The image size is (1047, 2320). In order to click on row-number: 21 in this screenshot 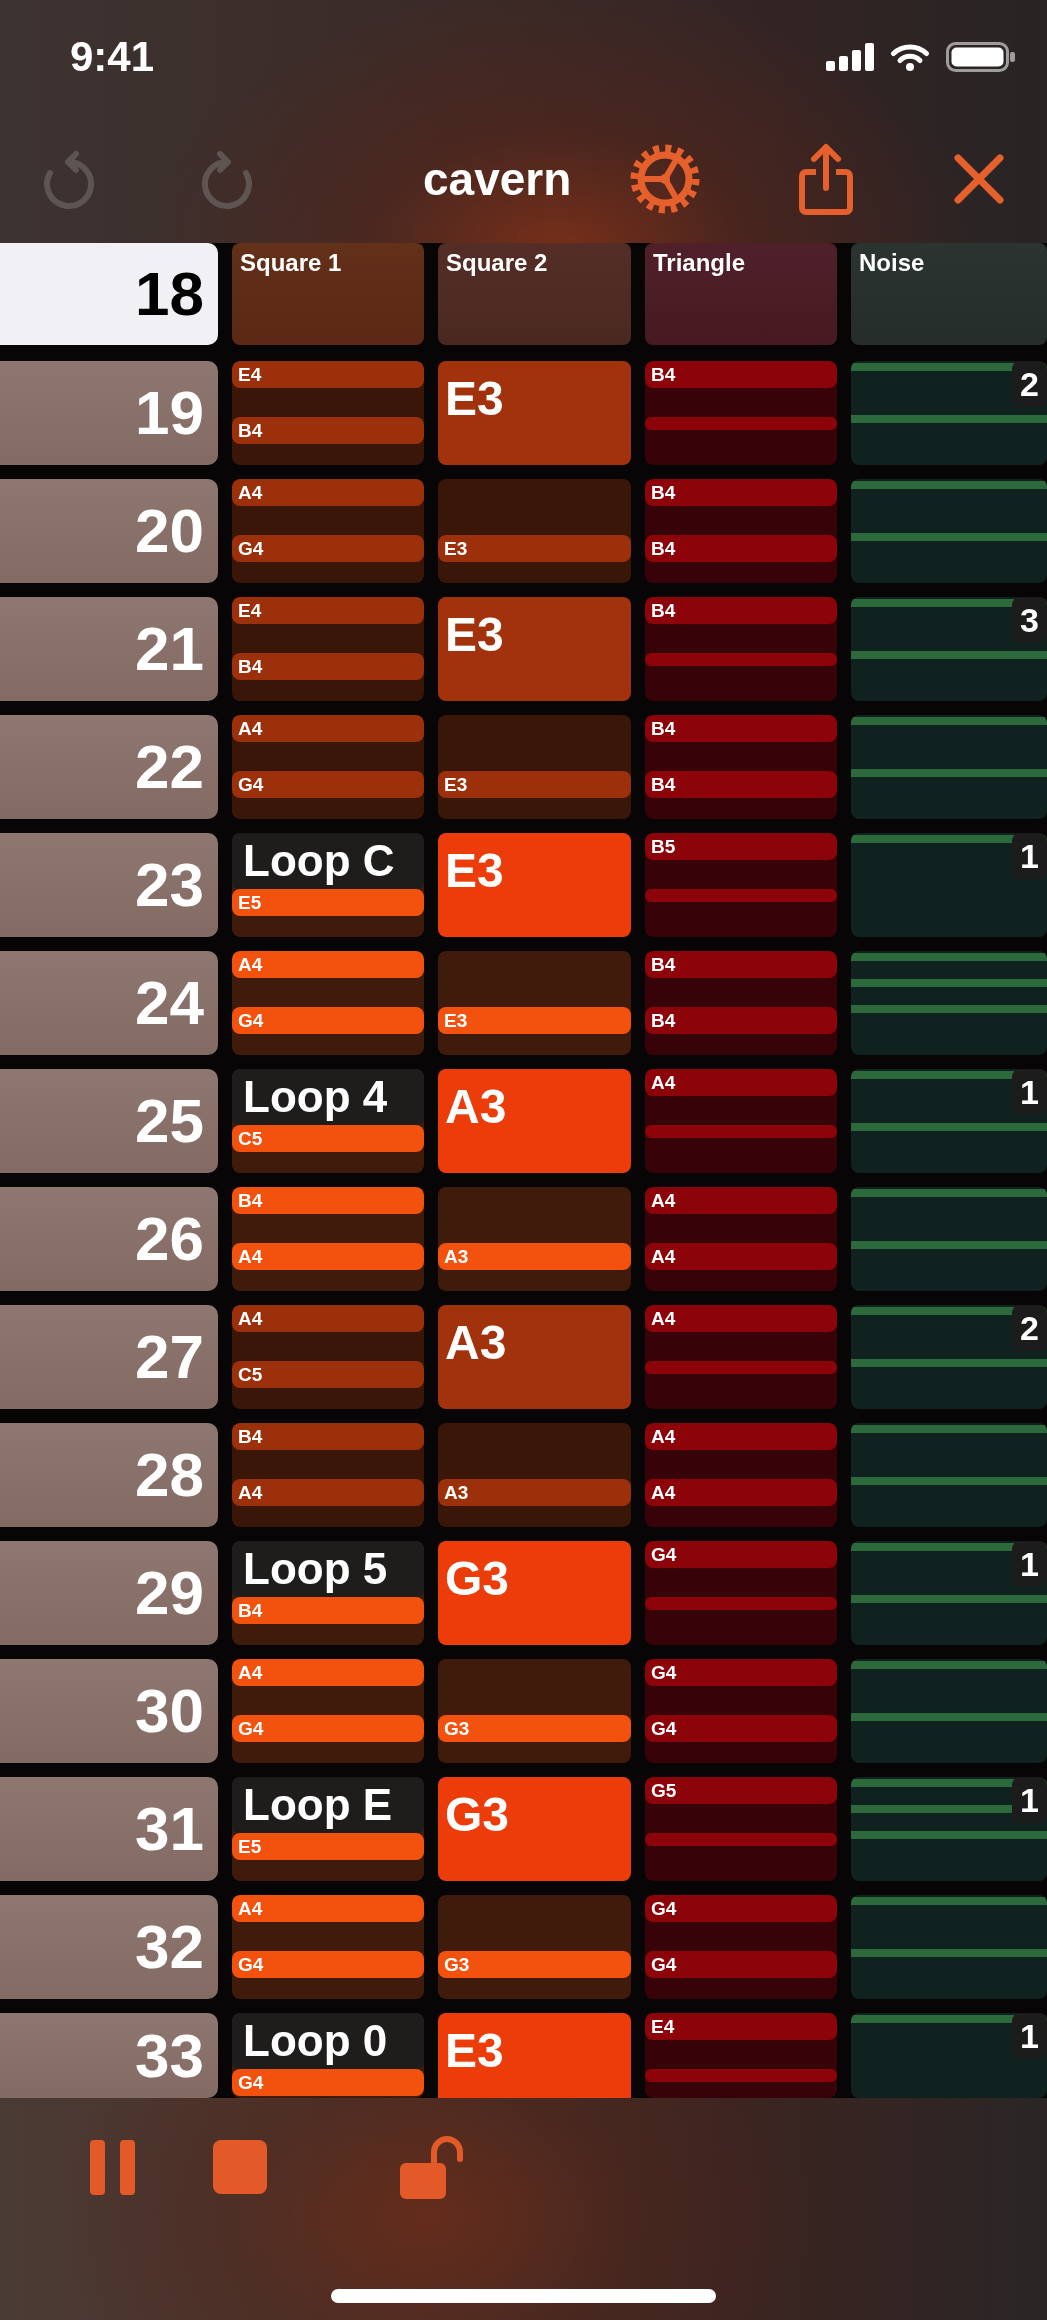, I will do `click(109, 649)`.